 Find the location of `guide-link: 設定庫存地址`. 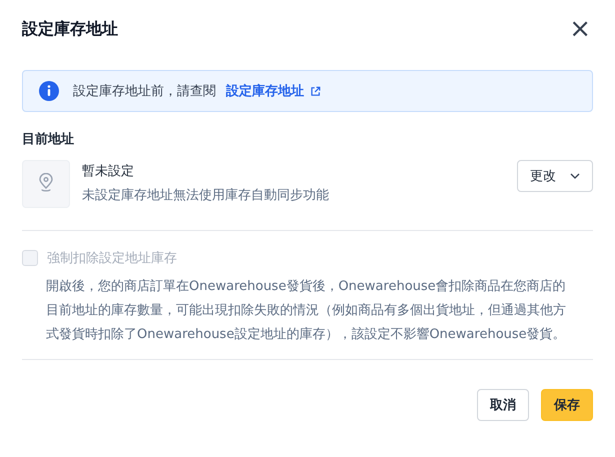

guide-link: 設定庫存地址 is located at coordinates (273, 91).